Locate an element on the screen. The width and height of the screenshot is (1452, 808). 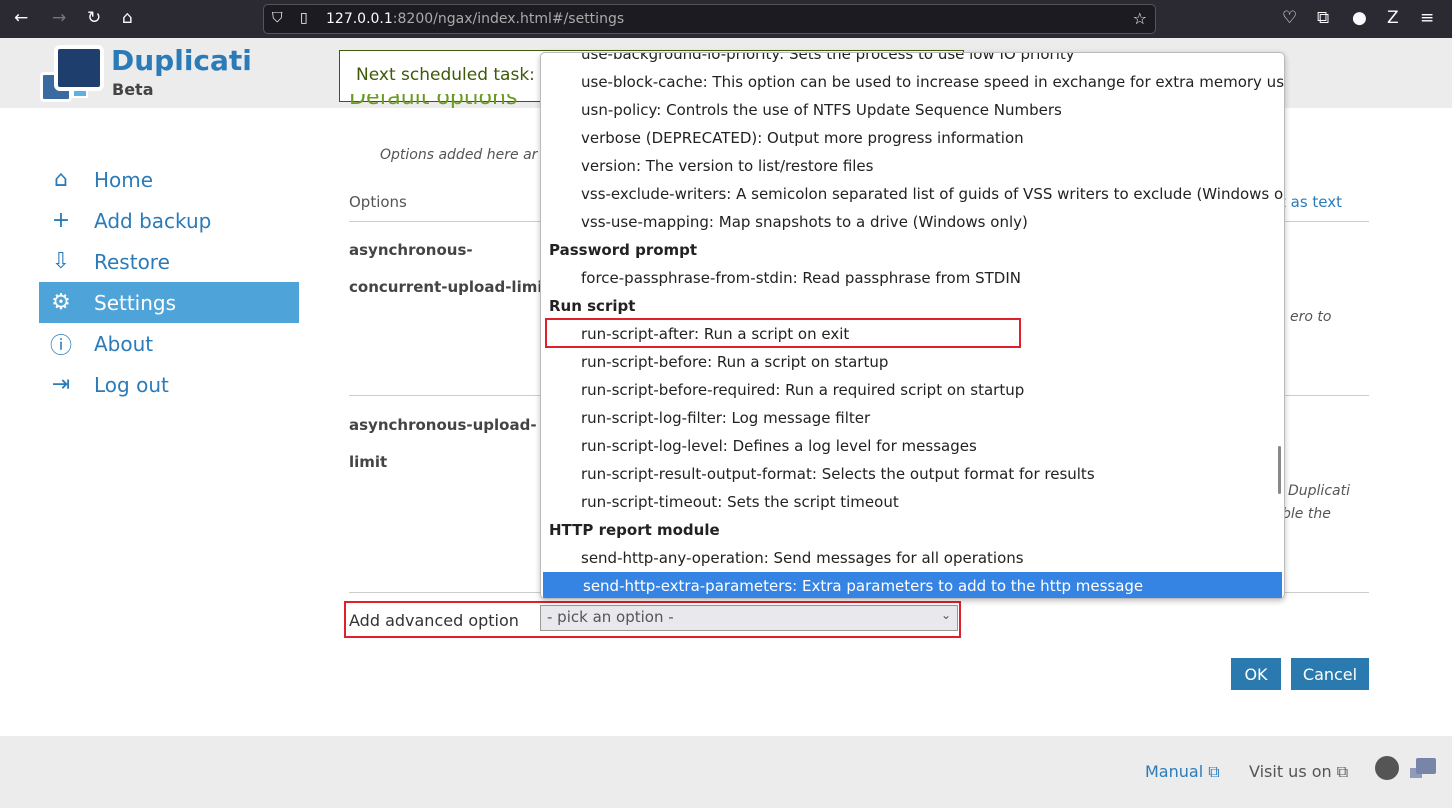
logout-icon: ⇥ is located at coordinates (61, 384).